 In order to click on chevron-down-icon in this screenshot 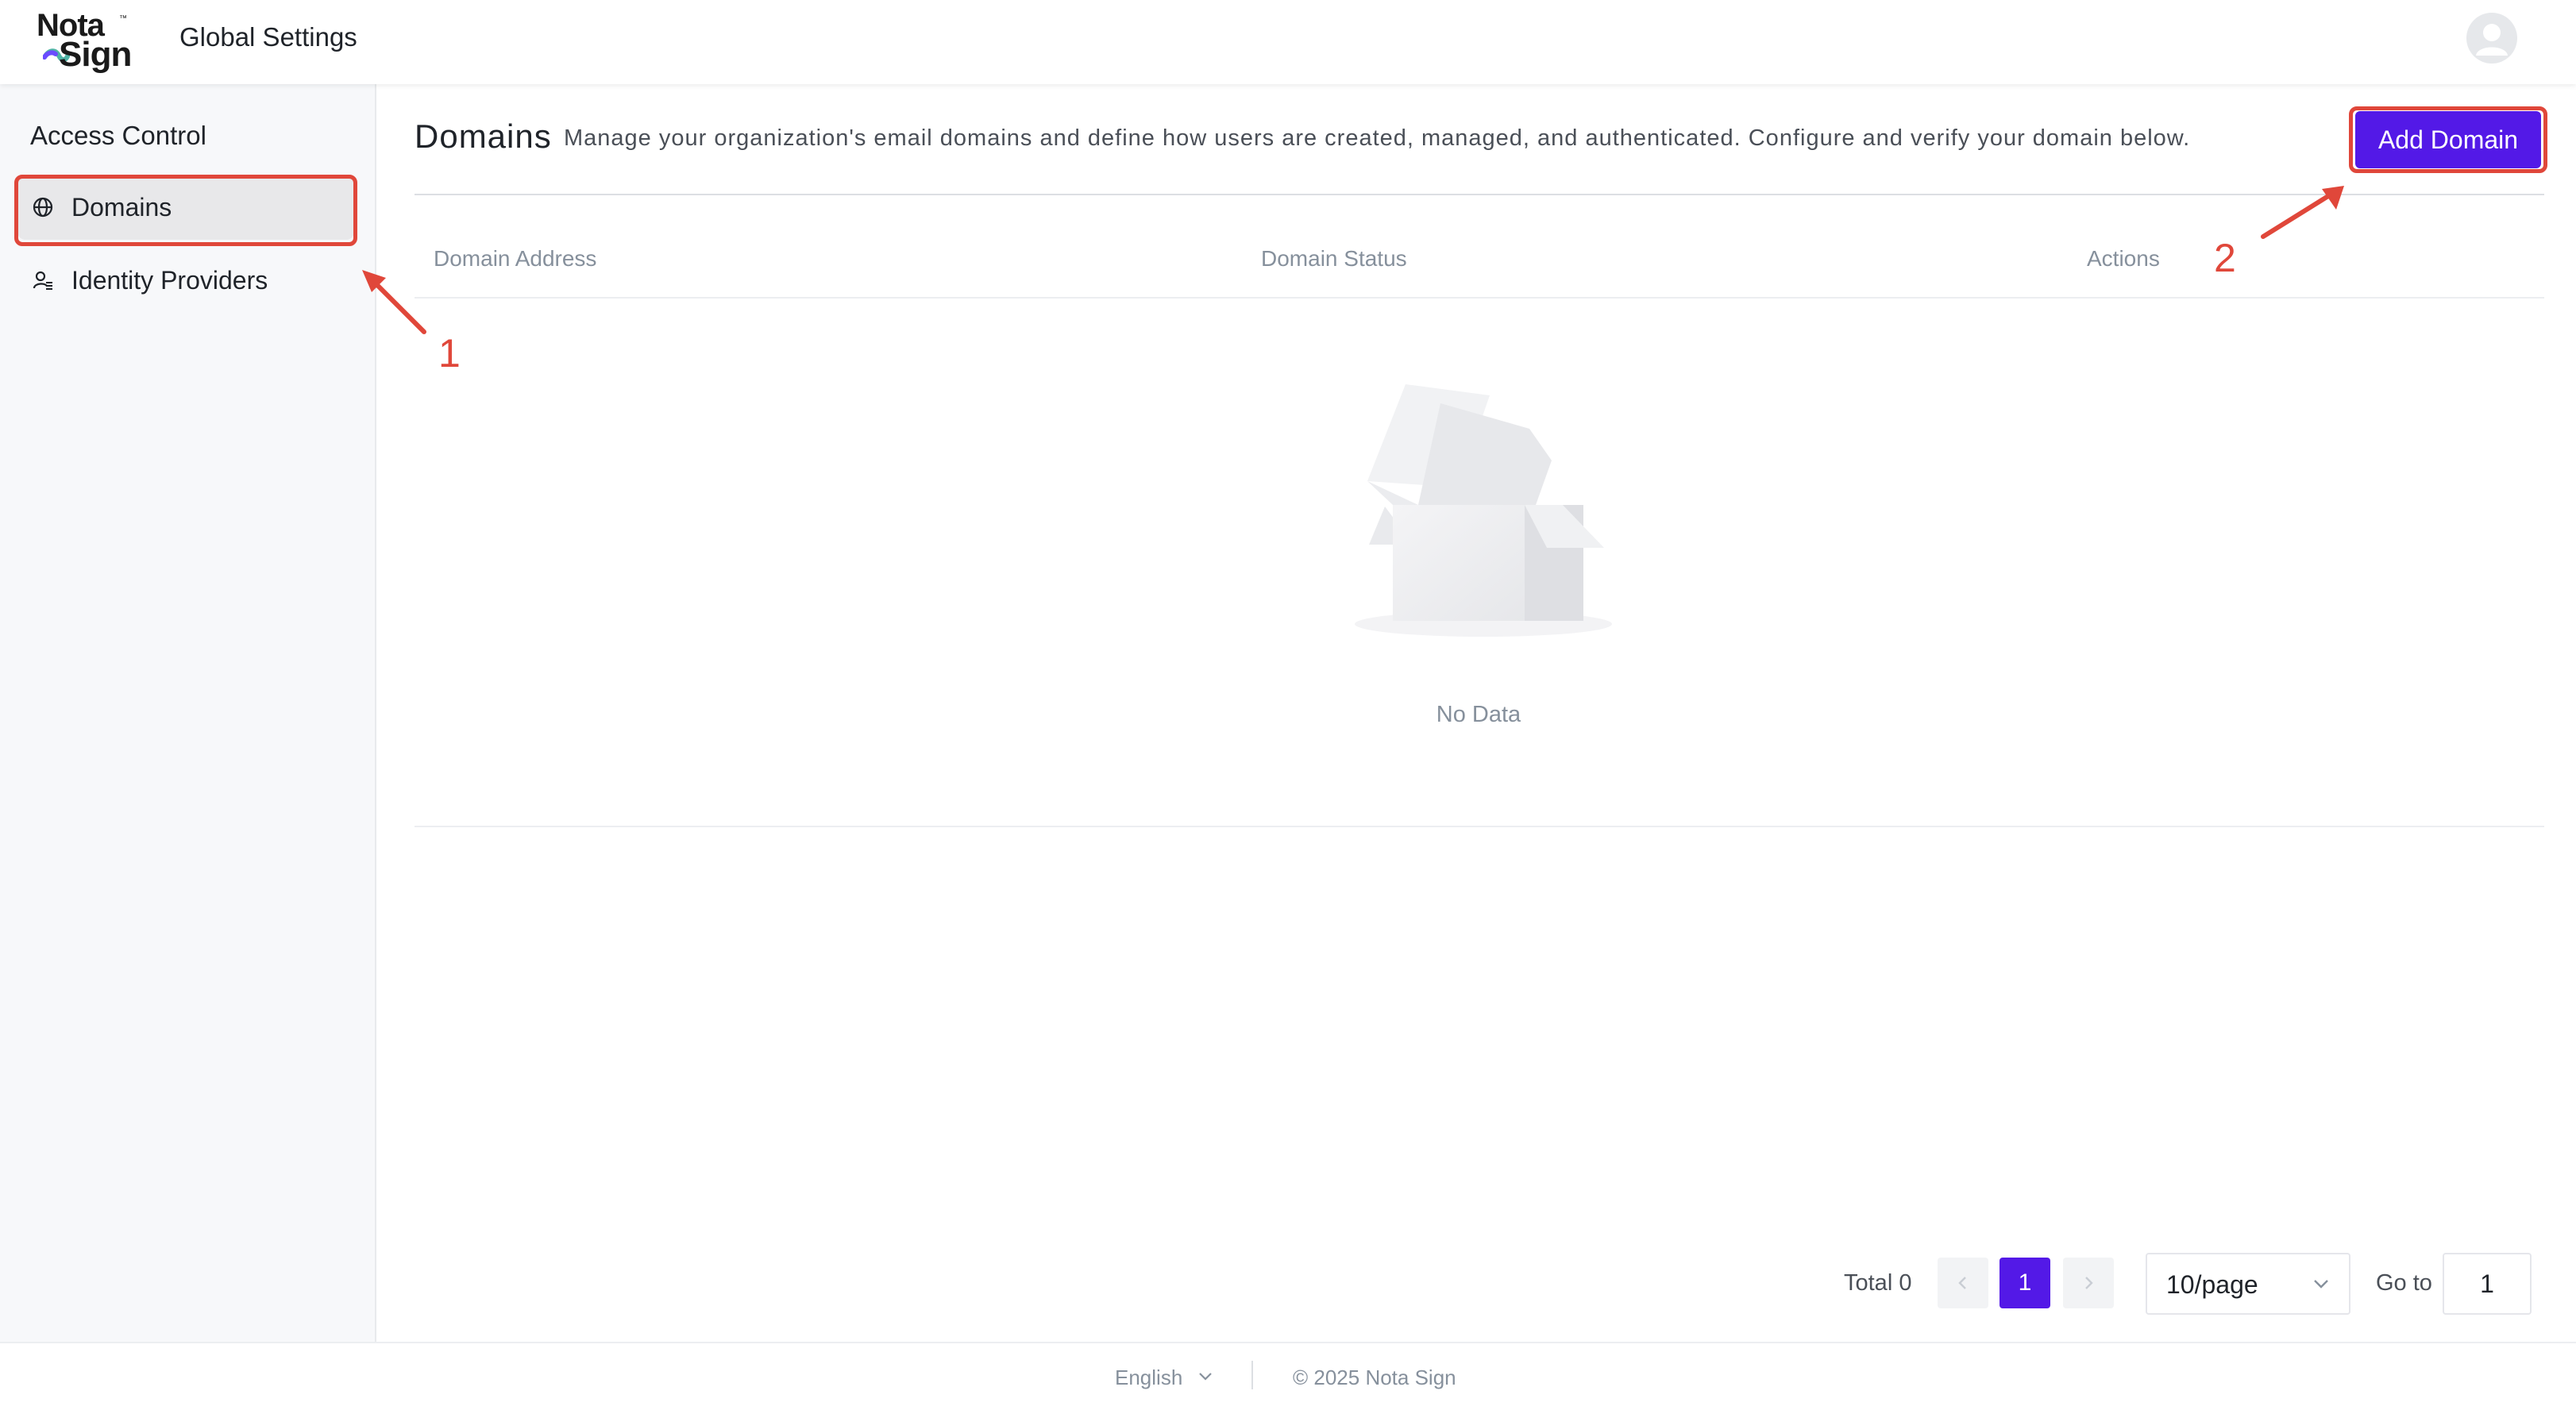, I will do `click(2321, 1284)`.